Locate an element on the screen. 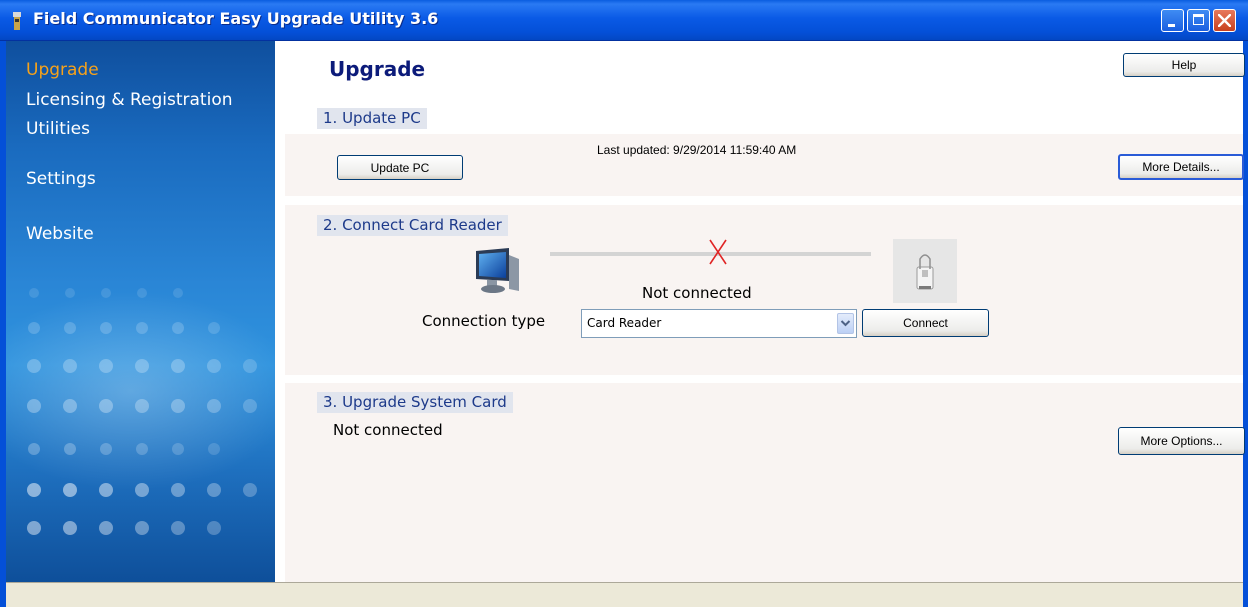 This screenshot has height=607, width=1248. connection-type-select: Card Reader is located at coordinates (719, 323).